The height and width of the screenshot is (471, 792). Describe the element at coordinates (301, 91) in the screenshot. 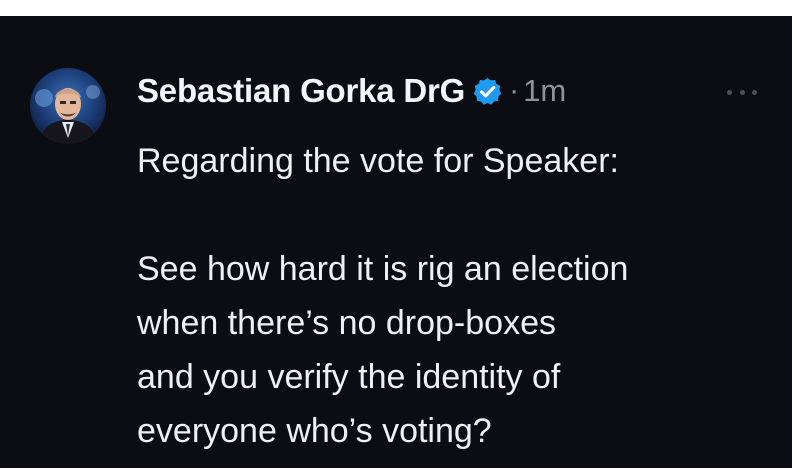

I see `author-display-name: Sebastian Gorka DrG` at that location.